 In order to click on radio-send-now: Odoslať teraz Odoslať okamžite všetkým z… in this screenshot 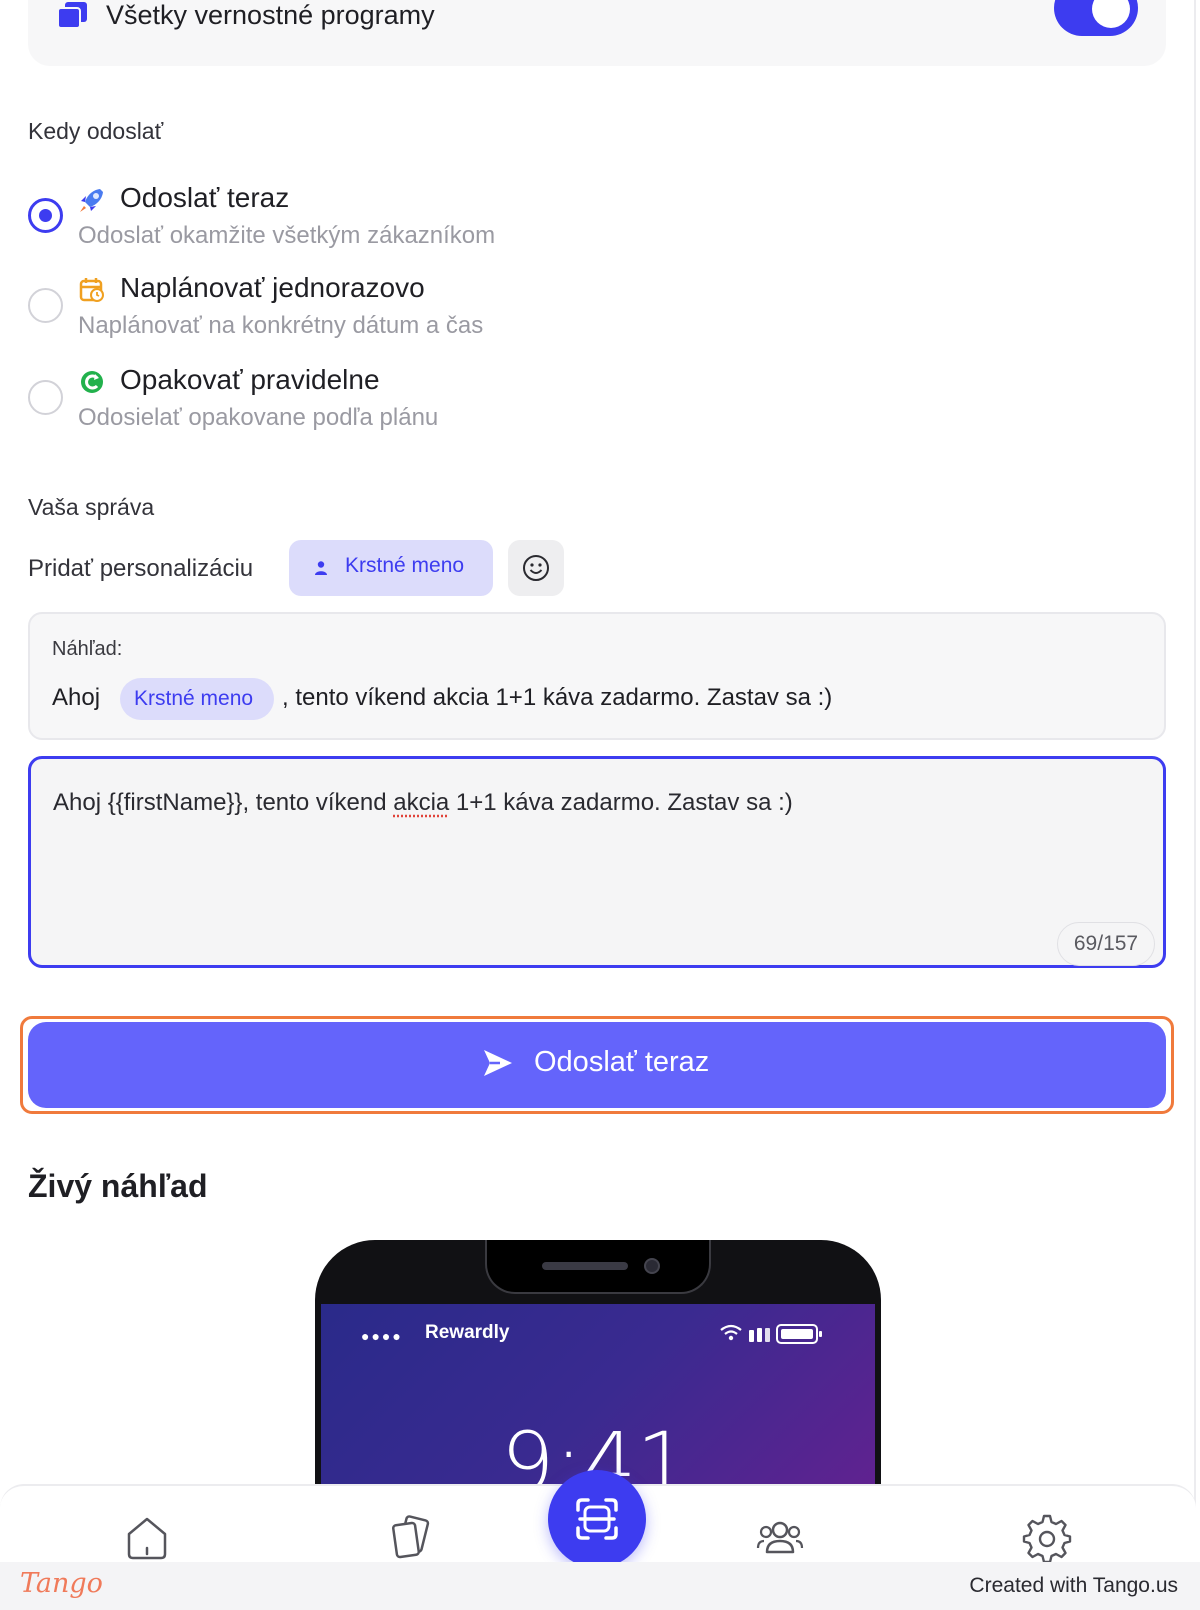, I will do `click(328, 220)`.